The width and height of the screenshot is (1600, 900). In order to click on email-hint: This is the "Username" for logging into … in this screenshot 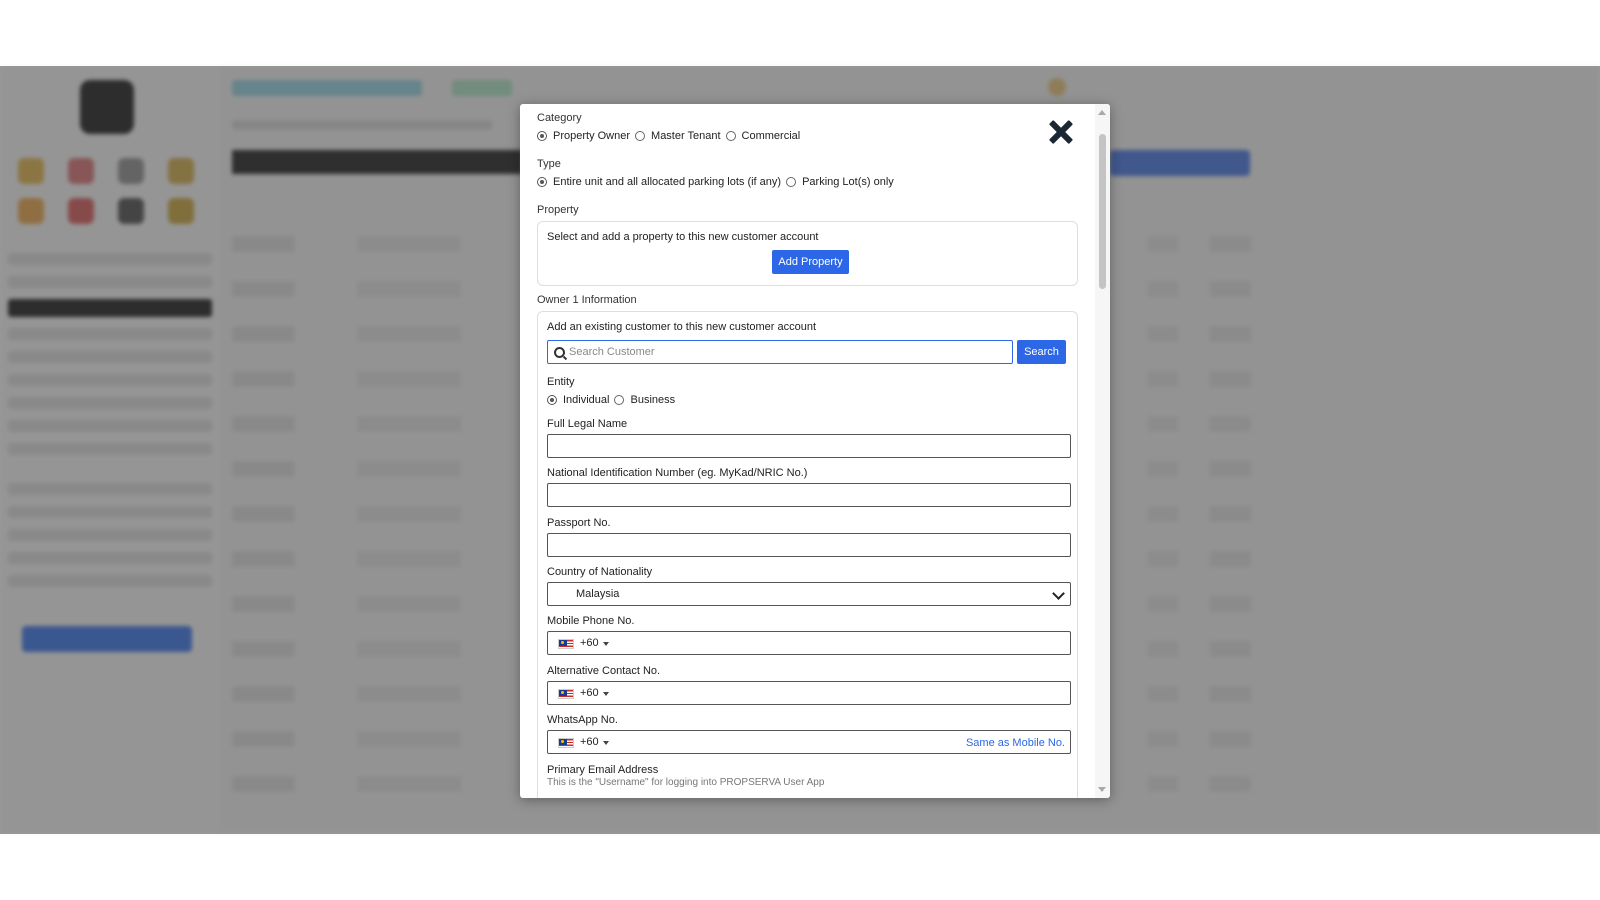, I will do `click(686, 782)`.